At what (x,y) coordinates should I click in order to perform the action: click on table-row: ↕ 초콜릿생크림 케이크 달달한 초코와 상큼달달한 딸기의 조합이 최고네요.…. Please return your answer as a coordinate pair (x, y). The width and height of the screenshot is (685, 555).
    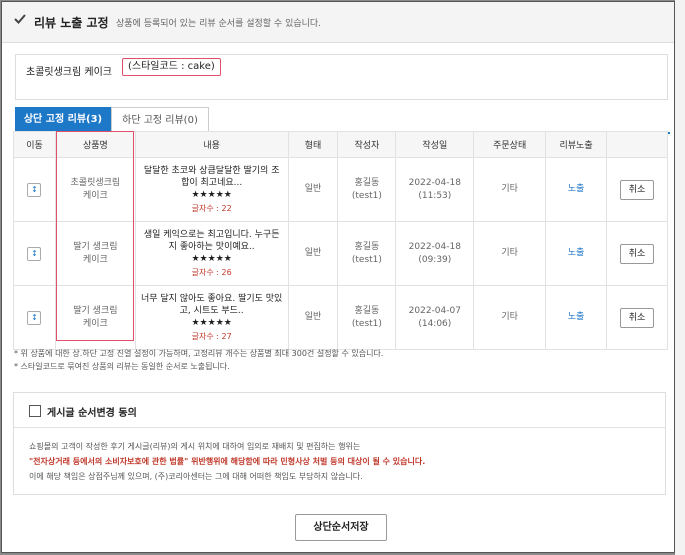
    Looking at the image, I should click on (340, 189).